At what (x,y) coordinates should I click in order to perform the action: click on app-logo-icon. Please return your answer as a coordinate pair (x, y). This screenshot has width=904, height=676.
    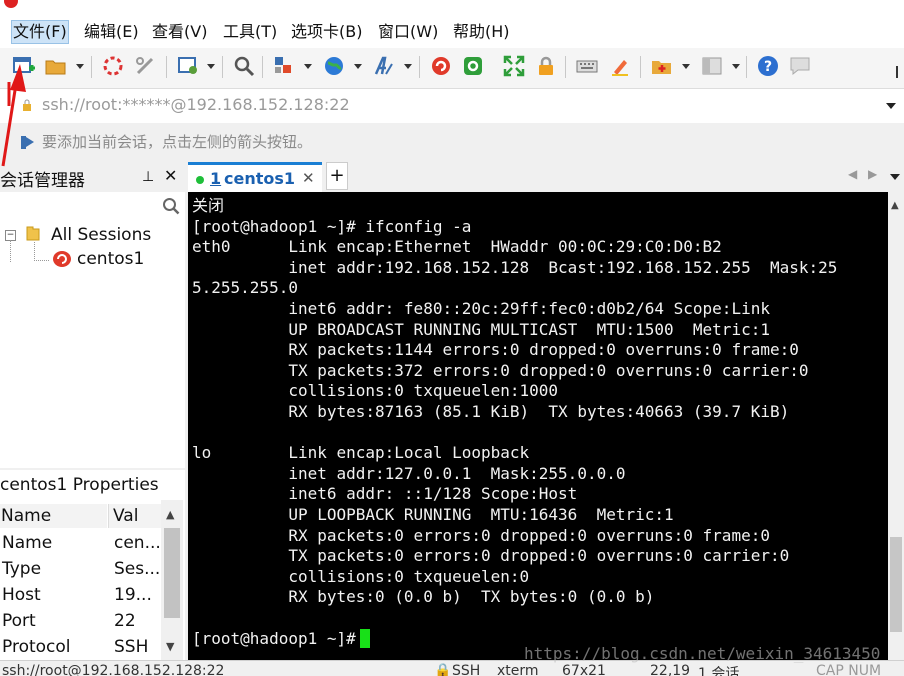
    Looking at the image, I should click on (11, 4).